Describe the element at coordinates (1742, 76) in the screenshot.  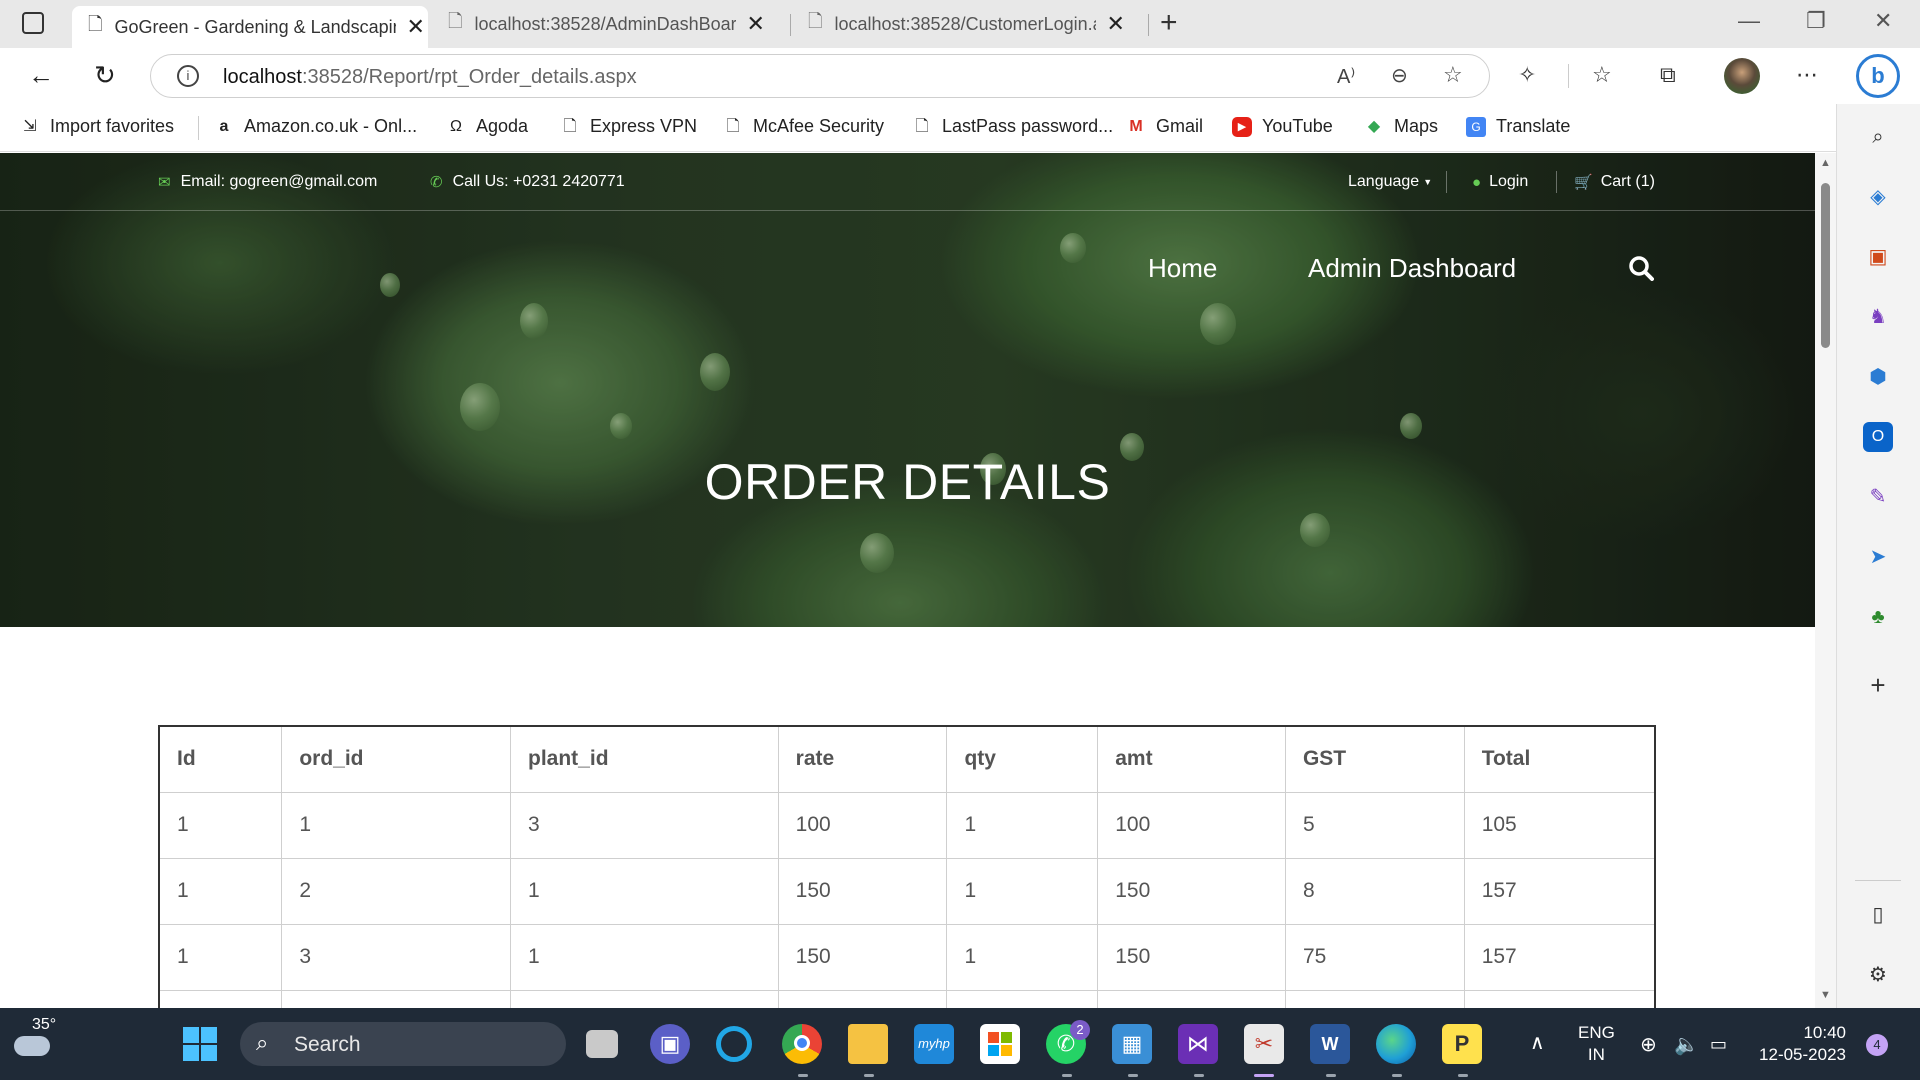
I see `profile-avatar` at that location.